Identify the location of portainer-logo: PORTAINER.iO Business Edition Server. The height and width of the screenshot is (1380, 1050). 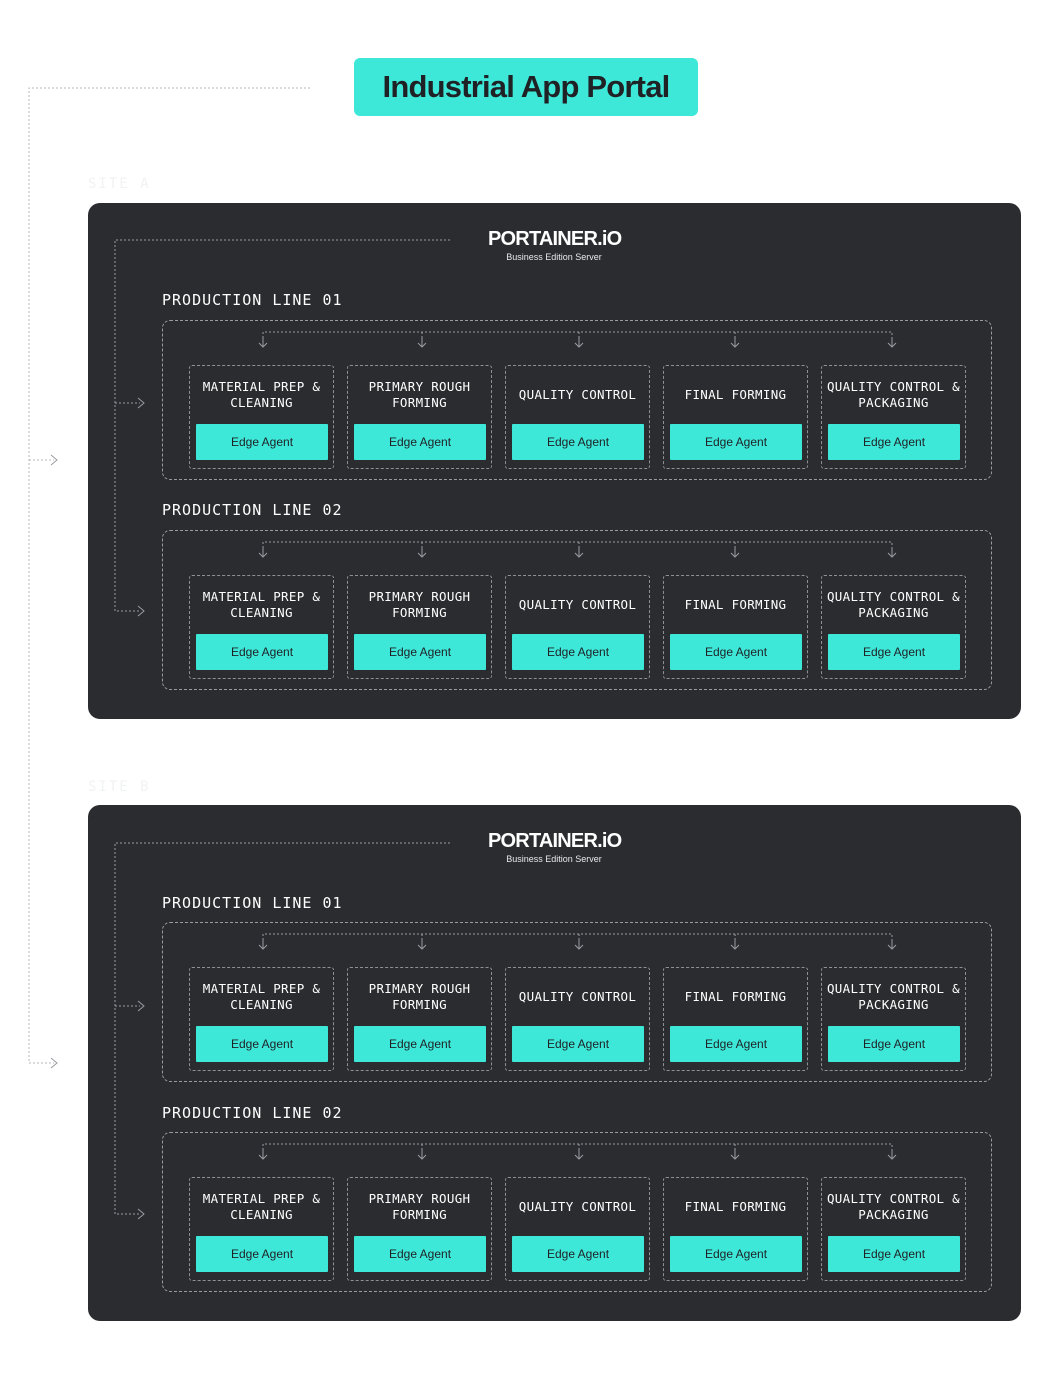
(555, 245).